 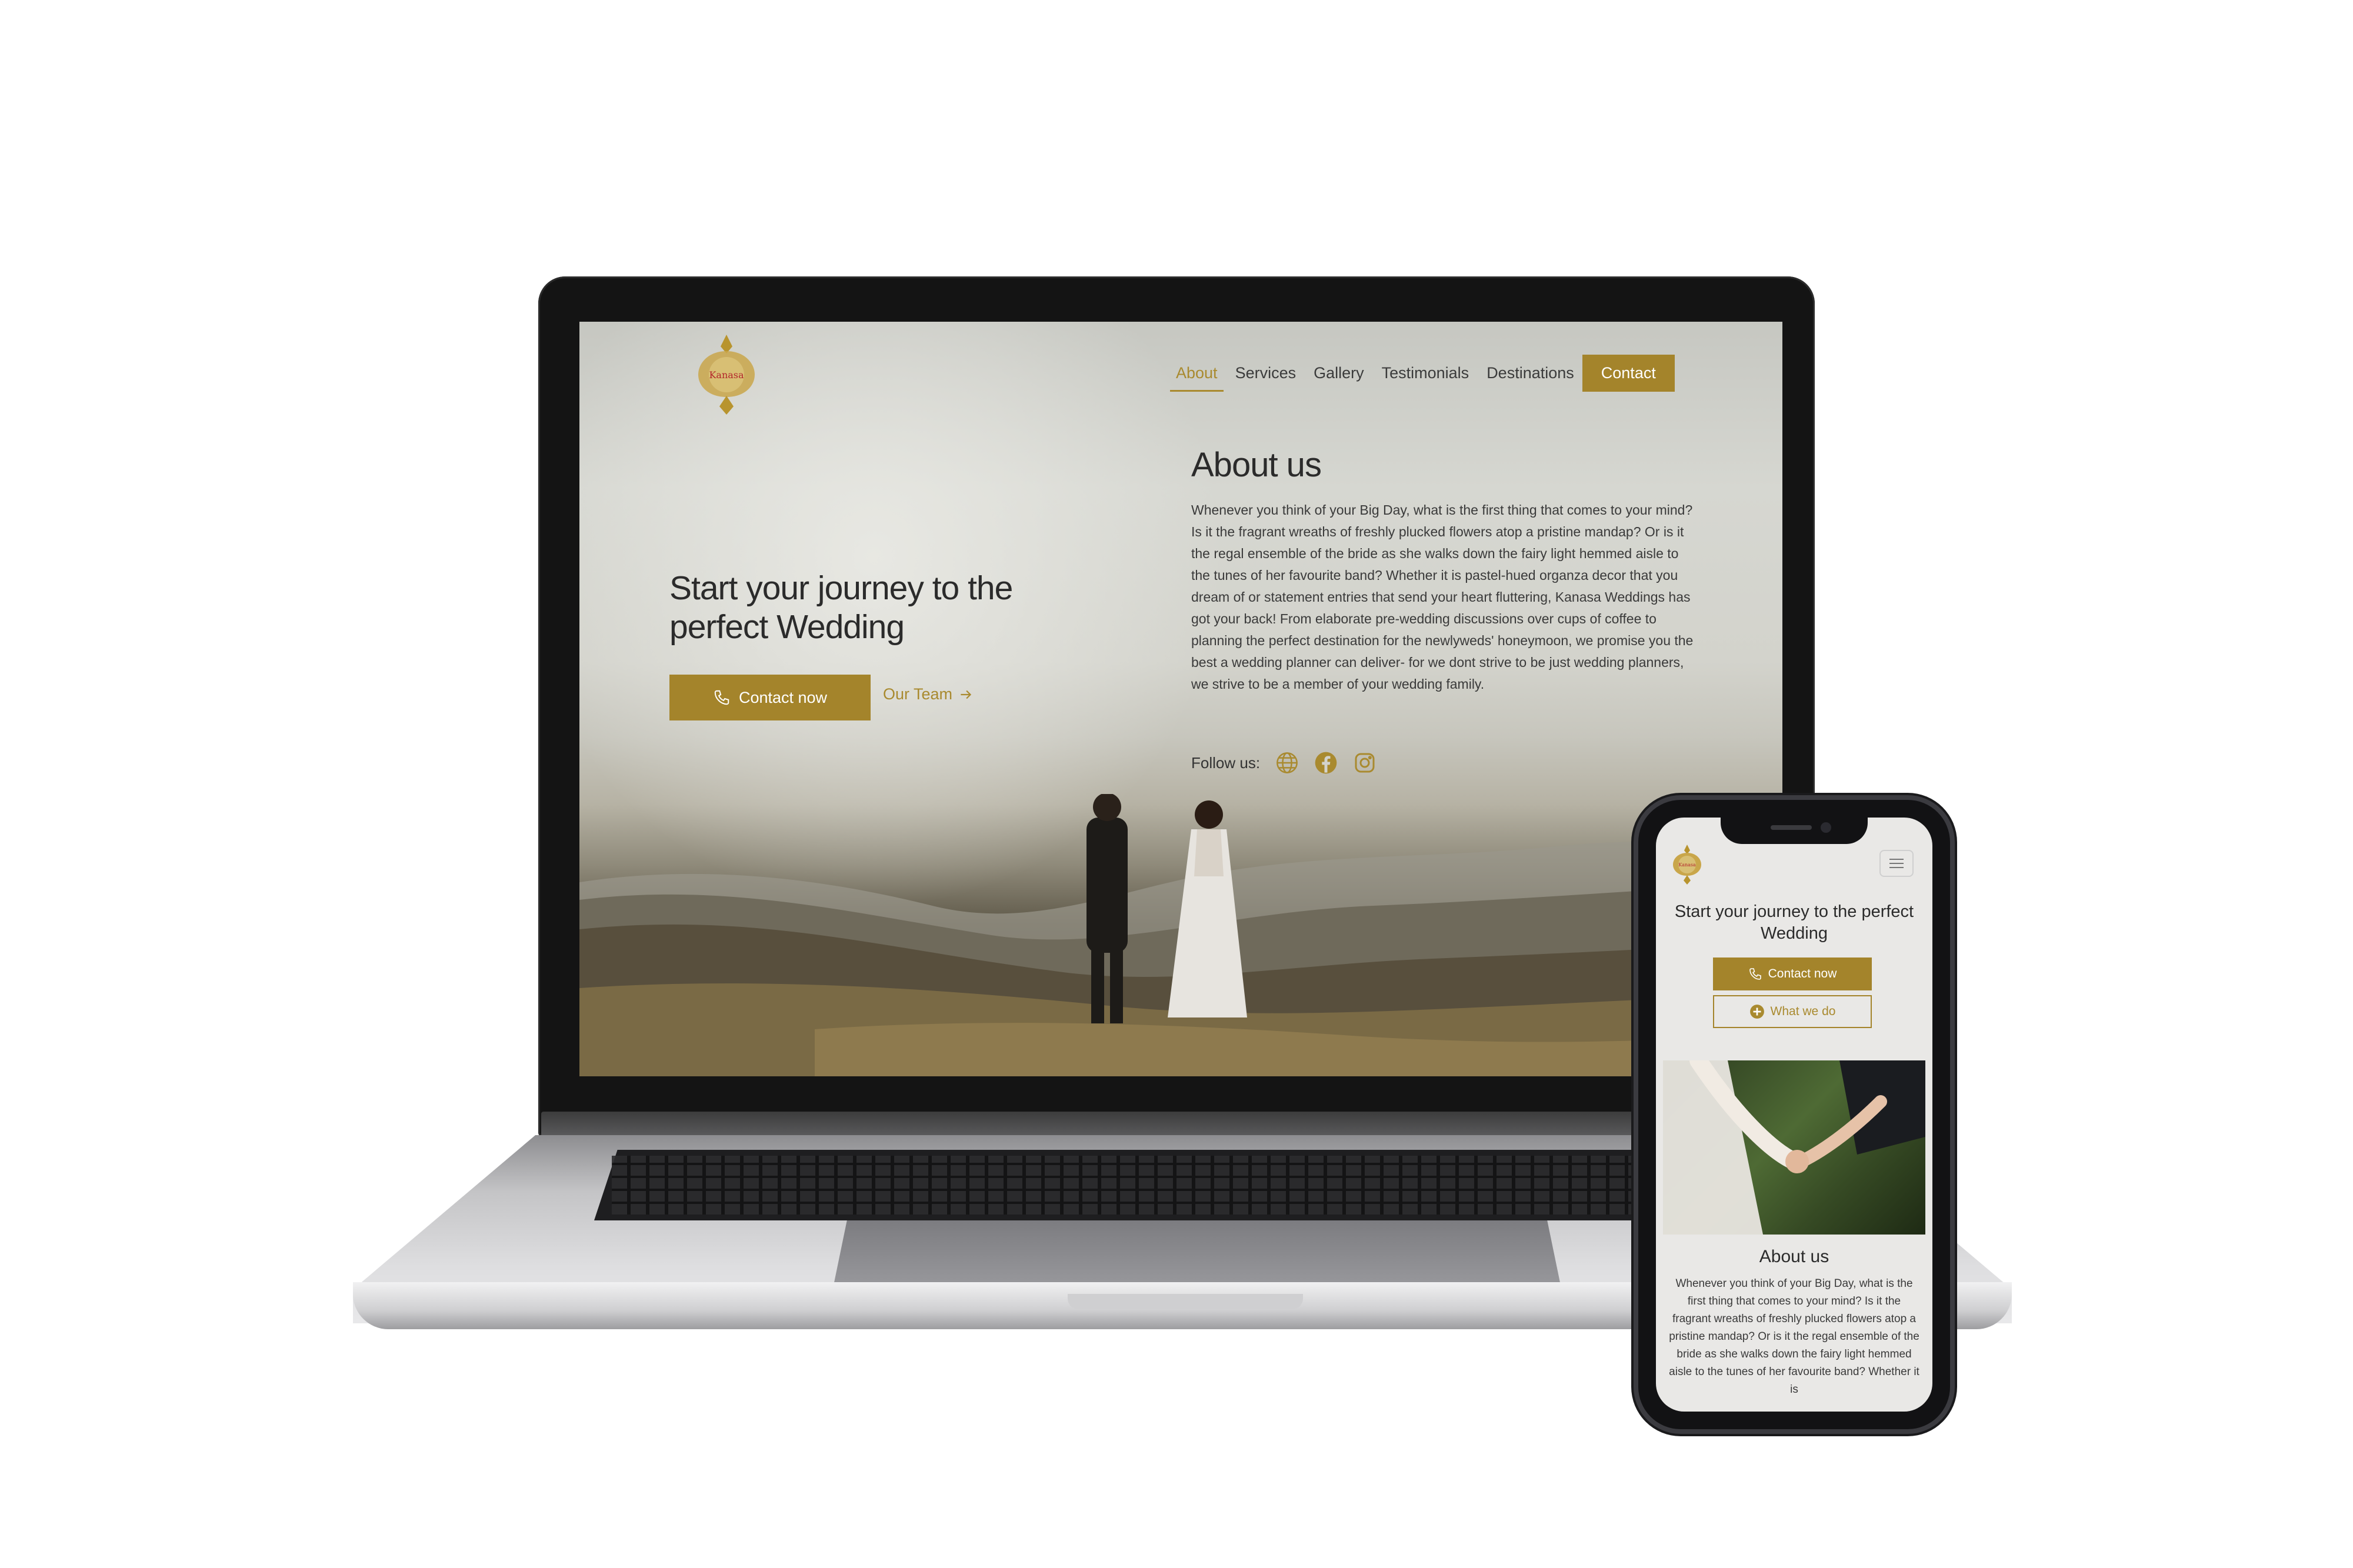 What do you see at coordinates (1425, 373) in the screenshot?
I see `nav-testimonials: Testimonials` at bounding box center [1425, 373].